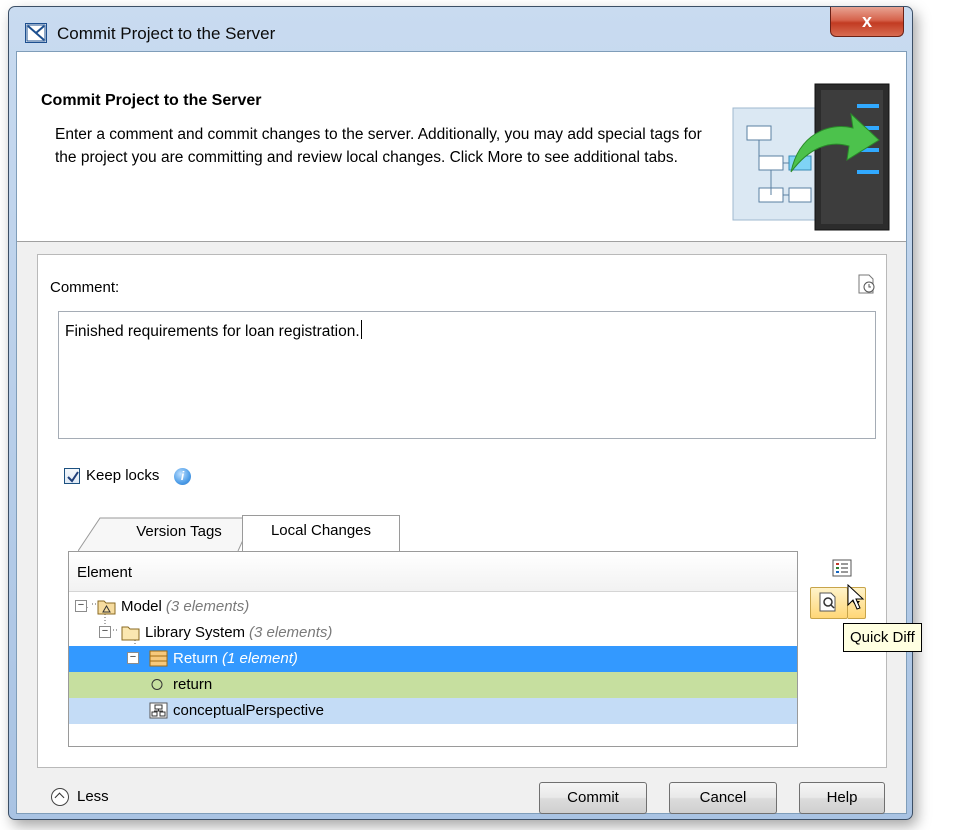  Describe the element at coordinates (321, 533) in the screenshot. I see `tab-local-changes: Local Changes` at that location.